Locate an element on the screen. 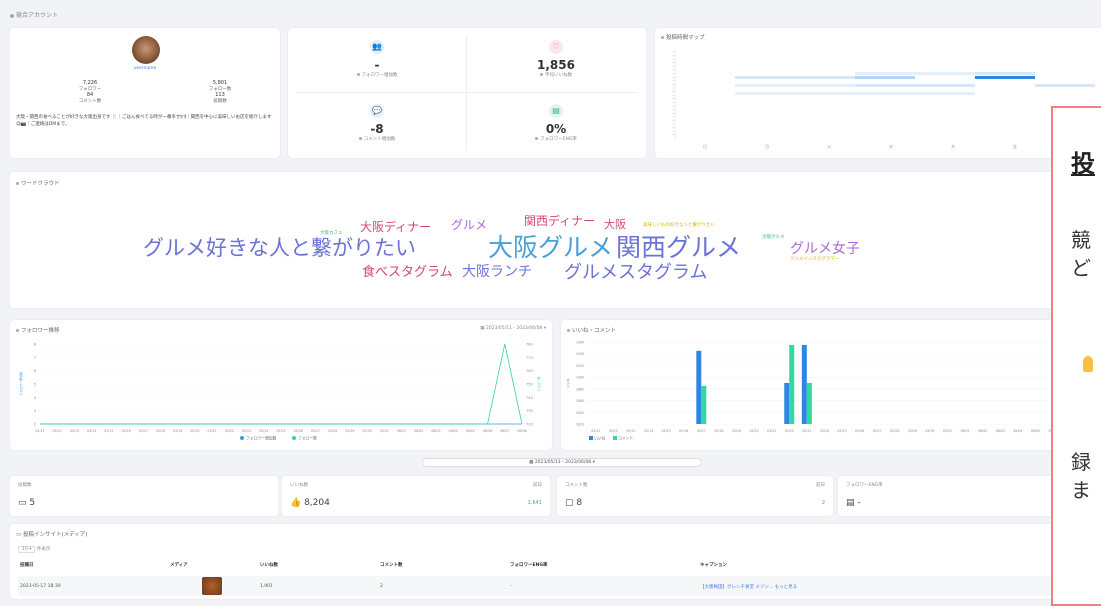 The image size is (1101, 606). heatmap-day-label: 水 is located at coordinates (891, 146).